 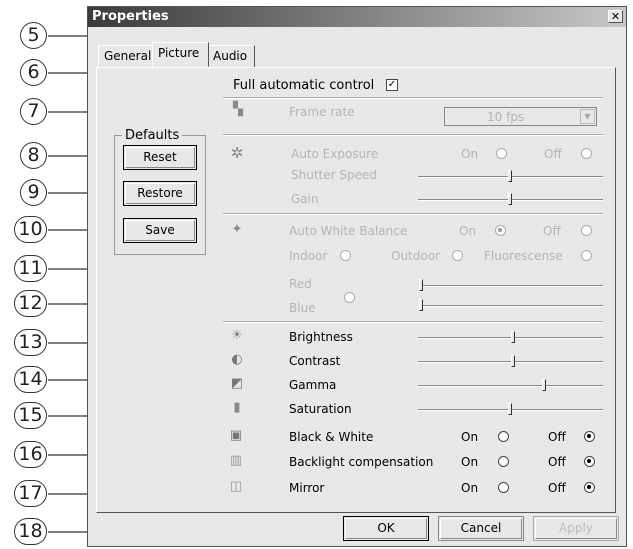 I want to click on reset-button-label: Reset, so click(x=160, y=157).